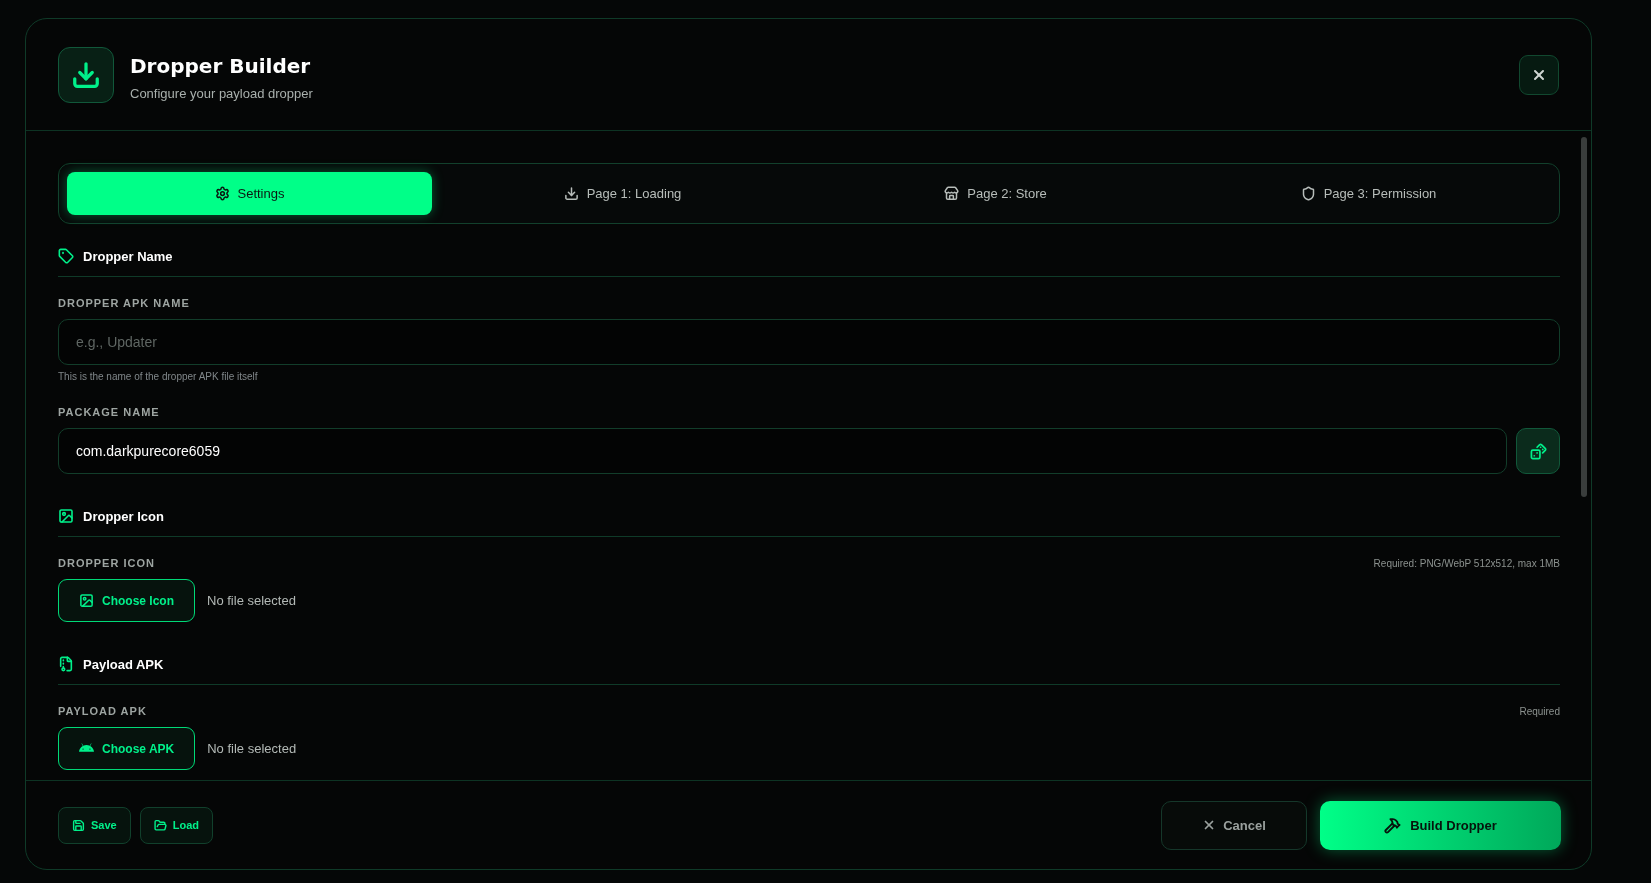 Image resolution: width=1651 pixels, height=883 pixels. I want to click on floppy-icon, so click(78, 825).